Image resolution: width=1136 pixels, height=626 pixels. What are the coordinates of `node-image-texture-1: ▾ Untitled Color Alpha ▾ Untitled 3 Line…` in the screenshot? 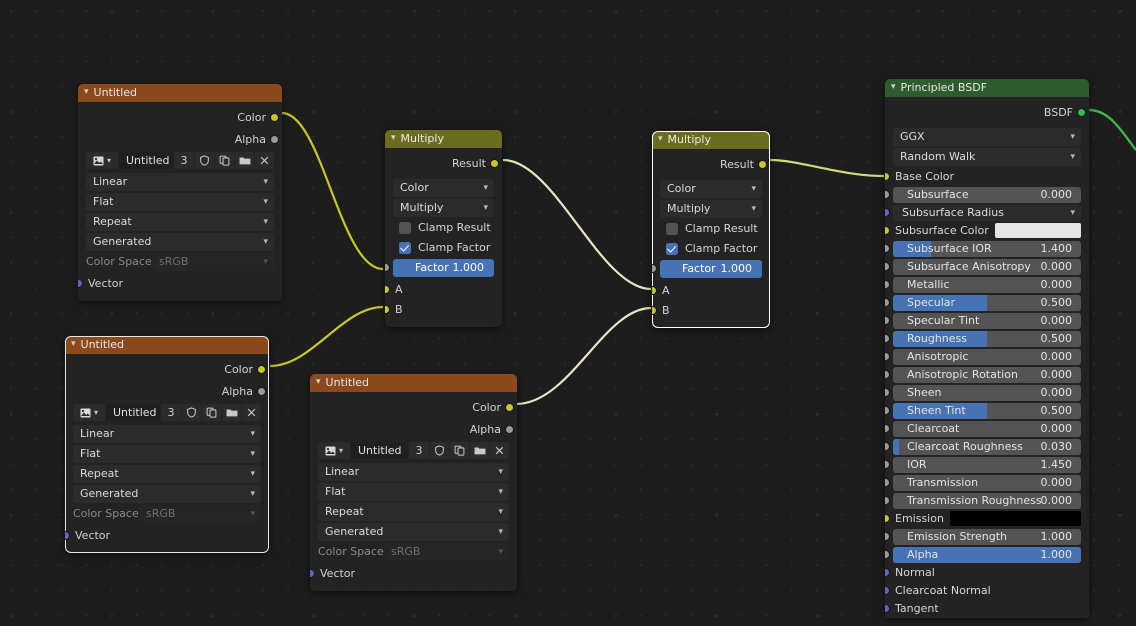 It's located at (180, 192).